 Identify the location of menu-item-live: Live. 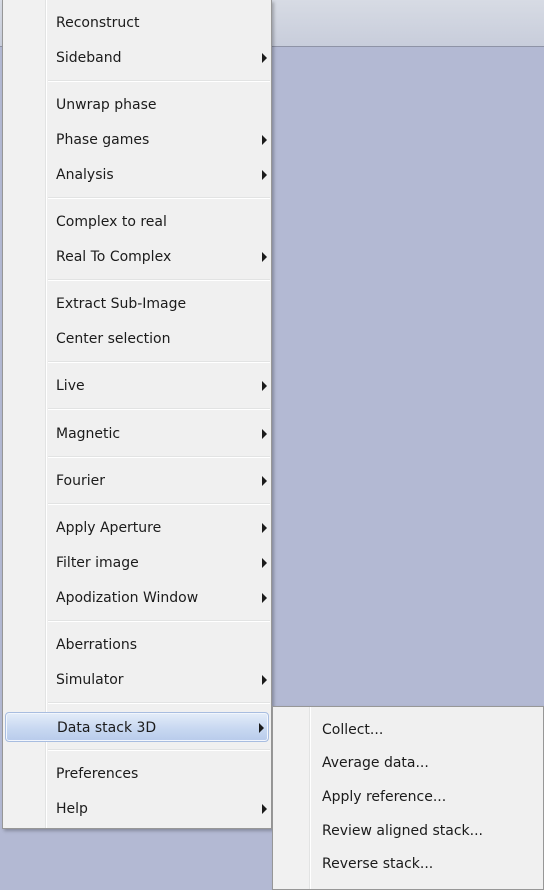
(137, 386).